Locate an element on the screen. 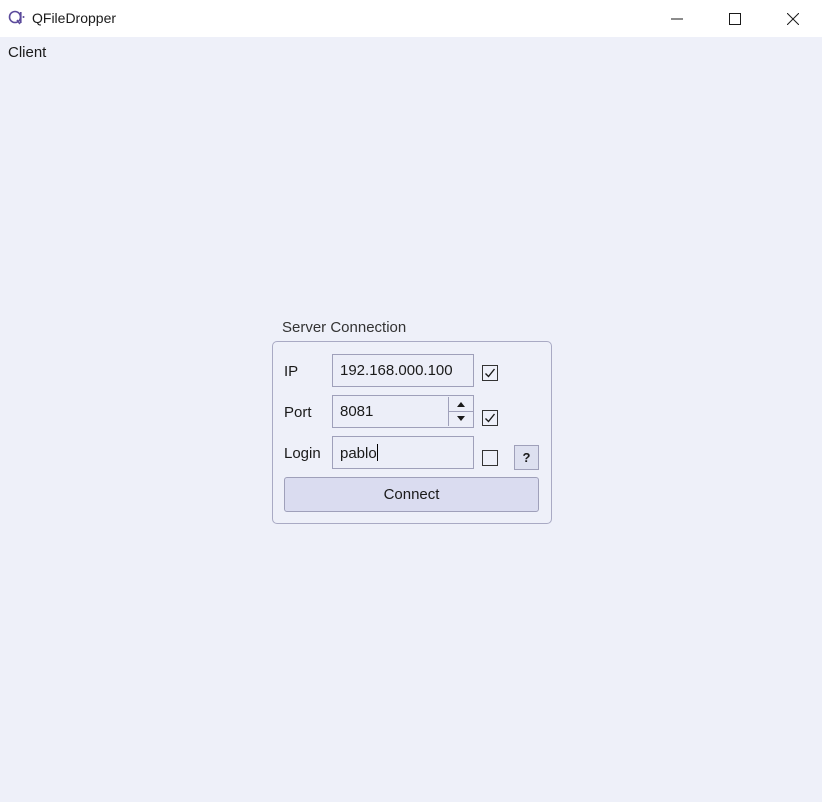  close-button is located at coordinates (793, 18).